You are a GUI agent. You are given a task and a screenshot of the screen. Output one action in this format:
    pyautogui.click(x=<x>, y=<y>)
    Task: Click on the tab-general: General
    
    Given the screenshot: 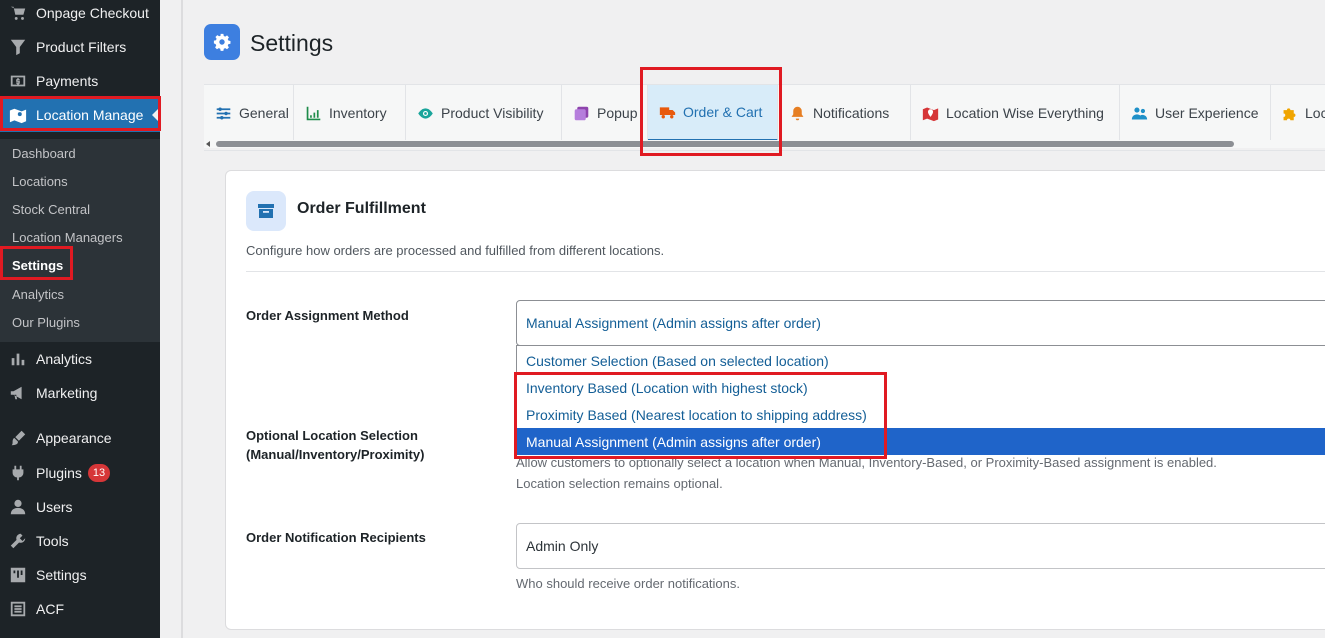 What is the action you would take?
    pyautogui.click(x=249, y=113)
    